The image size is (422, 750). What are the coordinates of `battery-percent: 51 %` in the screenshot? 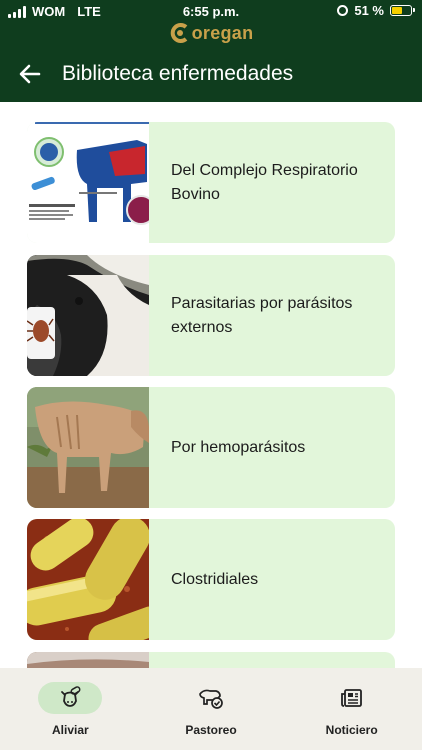 It's located at (369, 10).